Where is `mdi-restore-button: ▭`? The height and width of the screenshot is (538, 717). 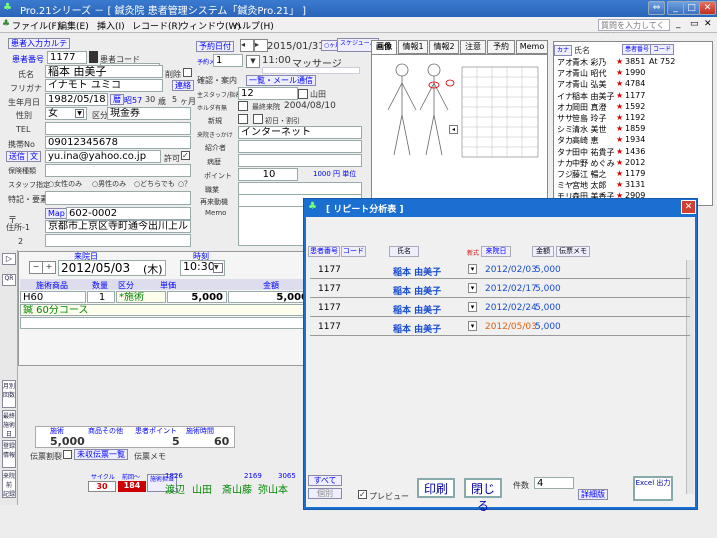
mdi-restore-button: ▭ is located at coordinates (694, 24).